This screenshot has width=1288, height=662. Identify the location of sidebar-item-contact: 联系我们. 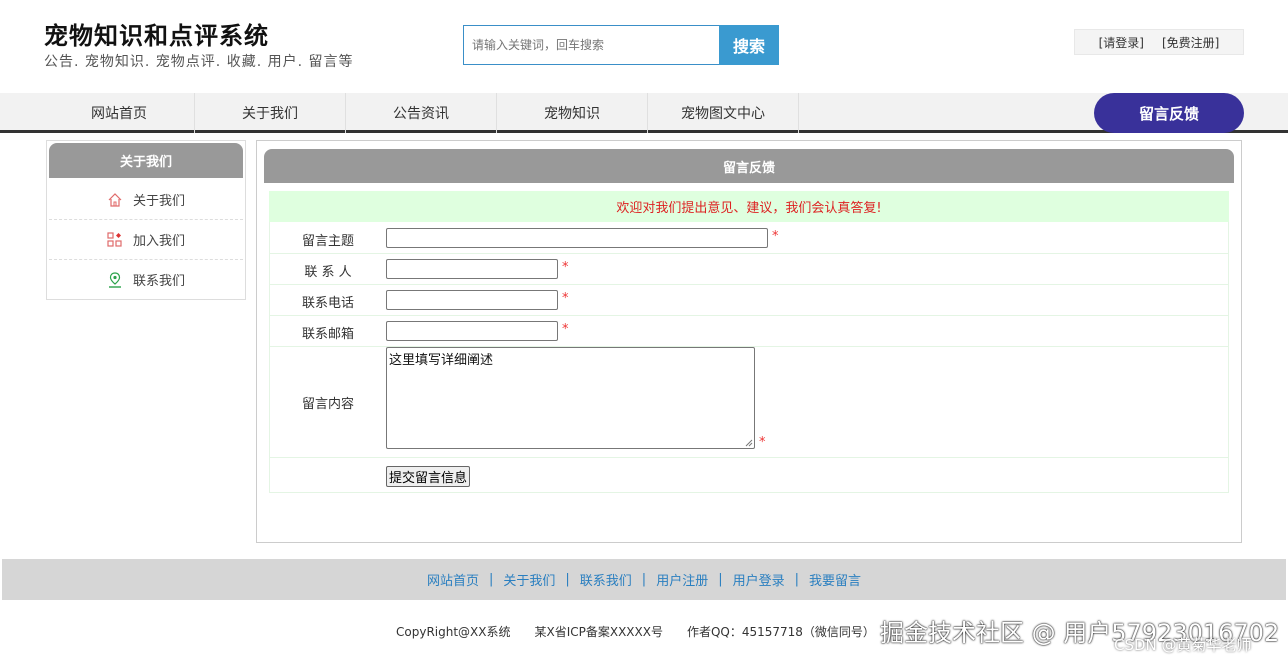
(146, 280).